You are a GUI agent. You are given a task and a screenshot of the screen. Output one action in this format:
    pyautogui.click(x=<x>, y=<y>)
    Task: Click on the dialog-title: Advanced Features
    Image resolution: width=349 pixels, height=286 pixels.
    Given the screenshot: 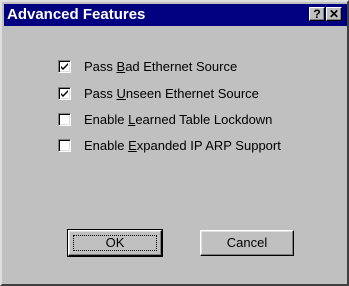 What is the action you would take?
    pyautogui.click(x=76, y=14)
    